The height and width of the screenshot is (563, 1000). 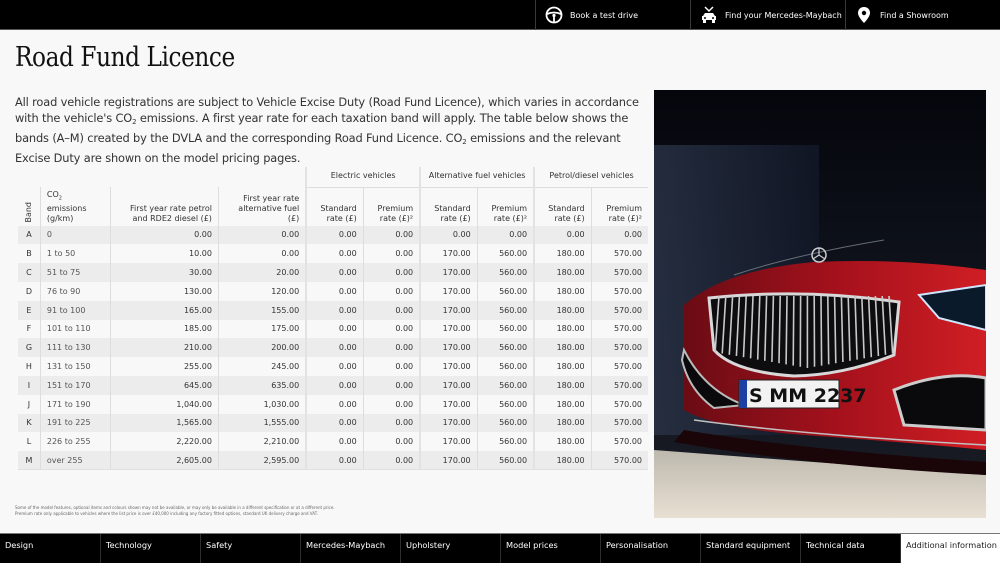 What do you see at coordinates (164, 442) in the screenshot?
I see `cell-first-year-petrol: 2,220.00` at bounding box center [164, 442].